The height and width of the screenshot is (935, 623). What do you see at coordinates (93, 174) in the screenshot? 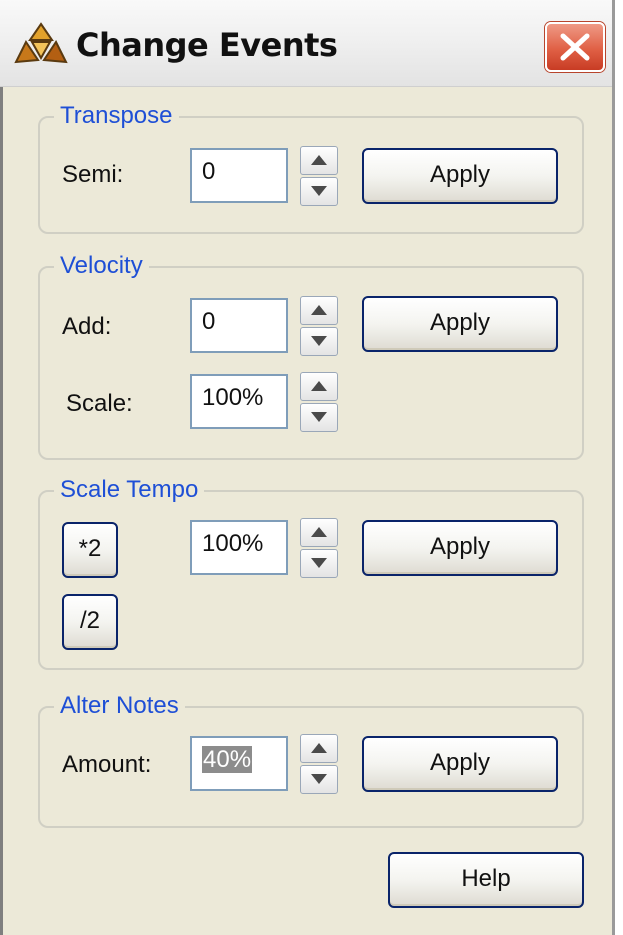
I see `semi-label: Semi:` at bounding box center [93, 174].